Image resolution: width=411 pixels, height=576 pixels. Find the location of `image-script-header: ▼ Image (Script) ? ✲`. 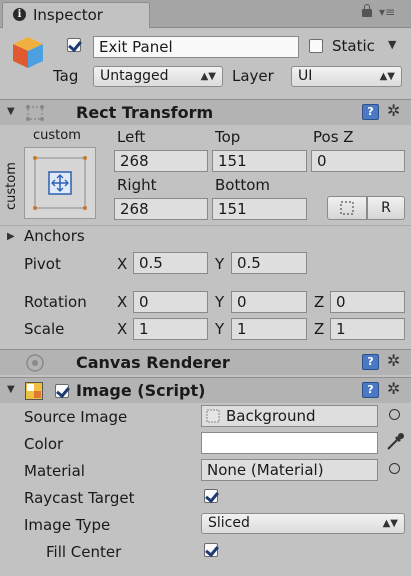

image-script-header: ▼ Image (Script) ? ✲ is located at coordinates (205, 390).